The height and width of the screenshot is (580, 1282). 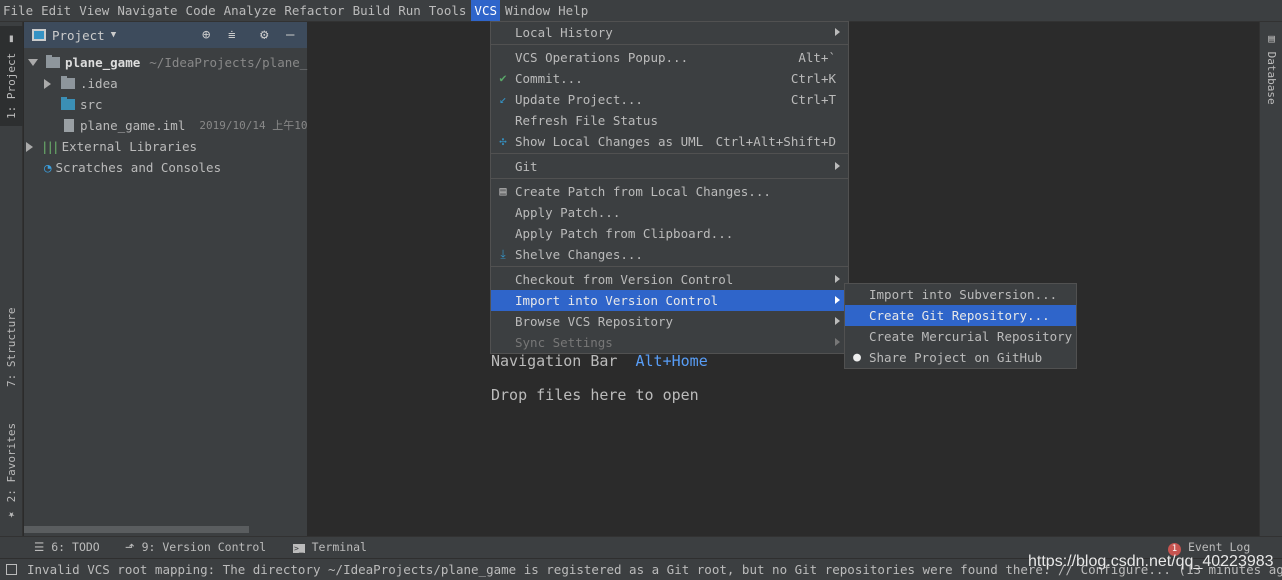 I want to click on folder-icon, so click(x=68, y=82).